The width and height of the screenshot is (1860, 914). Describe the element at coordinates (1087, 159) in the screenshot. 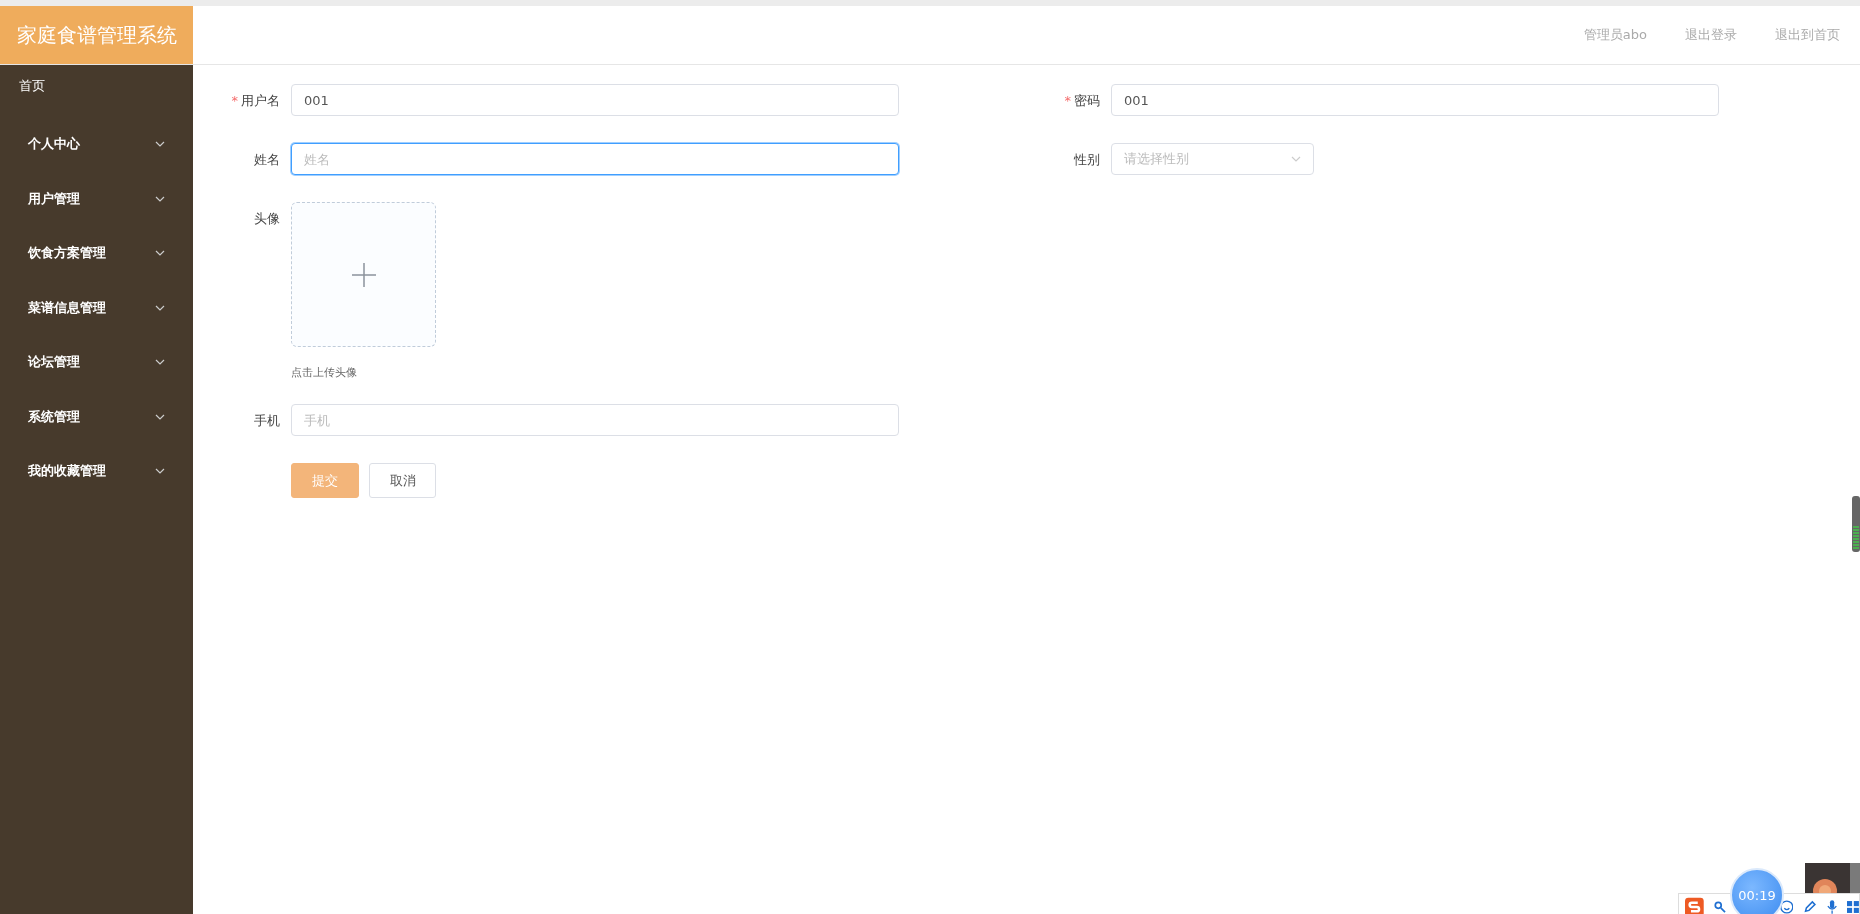

I see `field-label: 性别` at that location.